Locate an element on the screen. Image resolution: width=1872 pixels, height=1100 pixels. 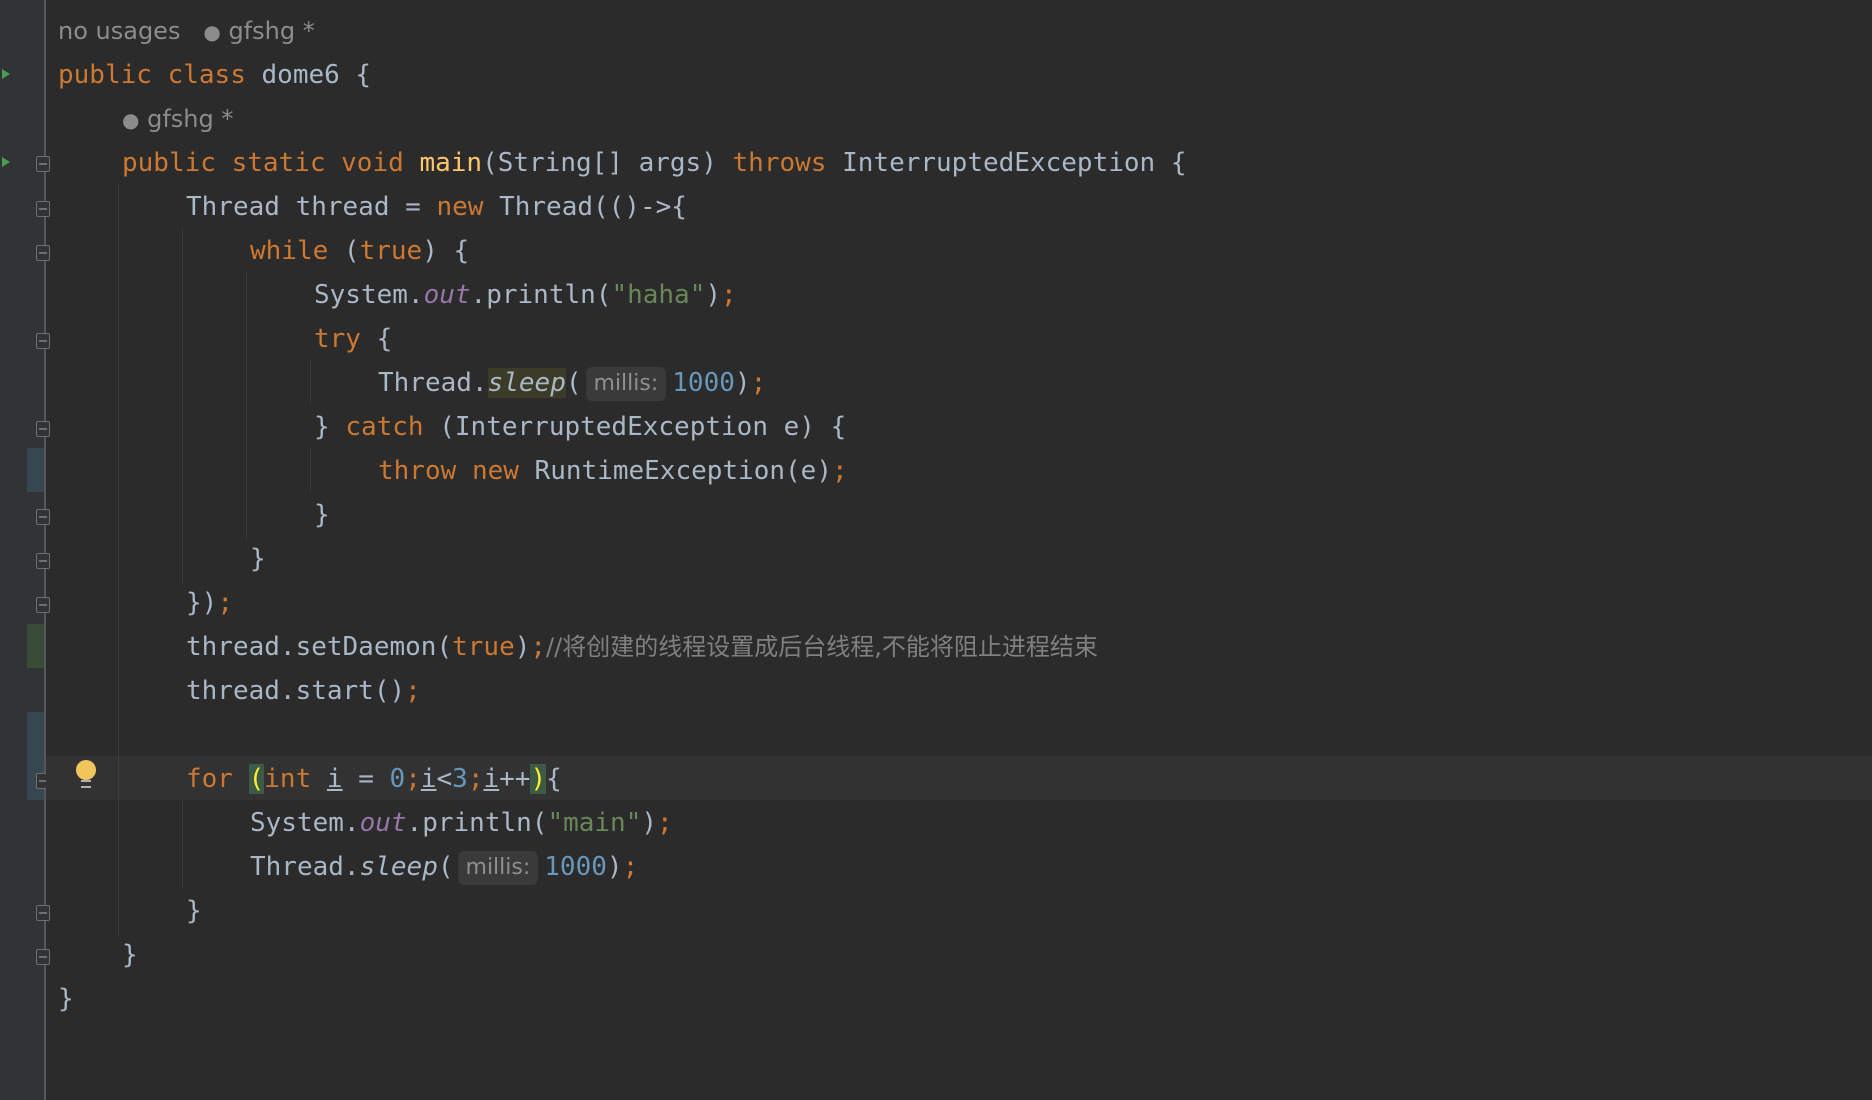
keyword: try is located at coordinates (337, 339).